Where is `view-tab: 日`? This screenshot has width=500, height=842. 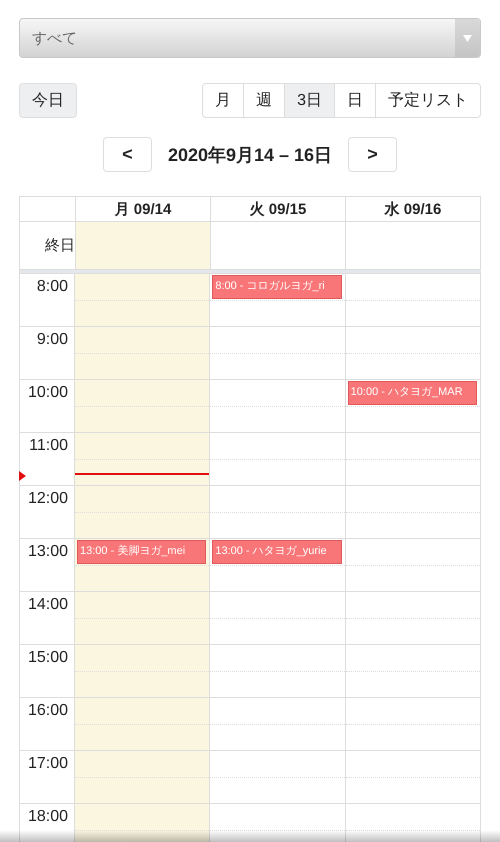 view-tab: 日 is located at coordinates (355, 100).